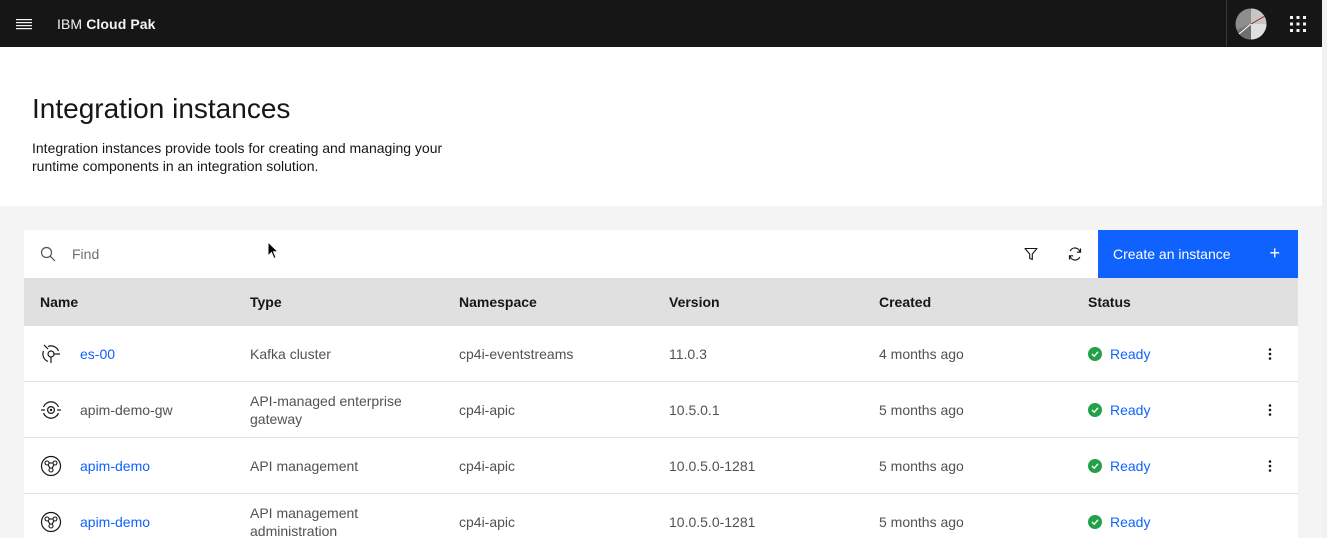 The image size is (1327, 538). What do you see at coordinates (59, 302) in the screenshot?
I see `column-header-name: Name` at bounding box center [59, 302].